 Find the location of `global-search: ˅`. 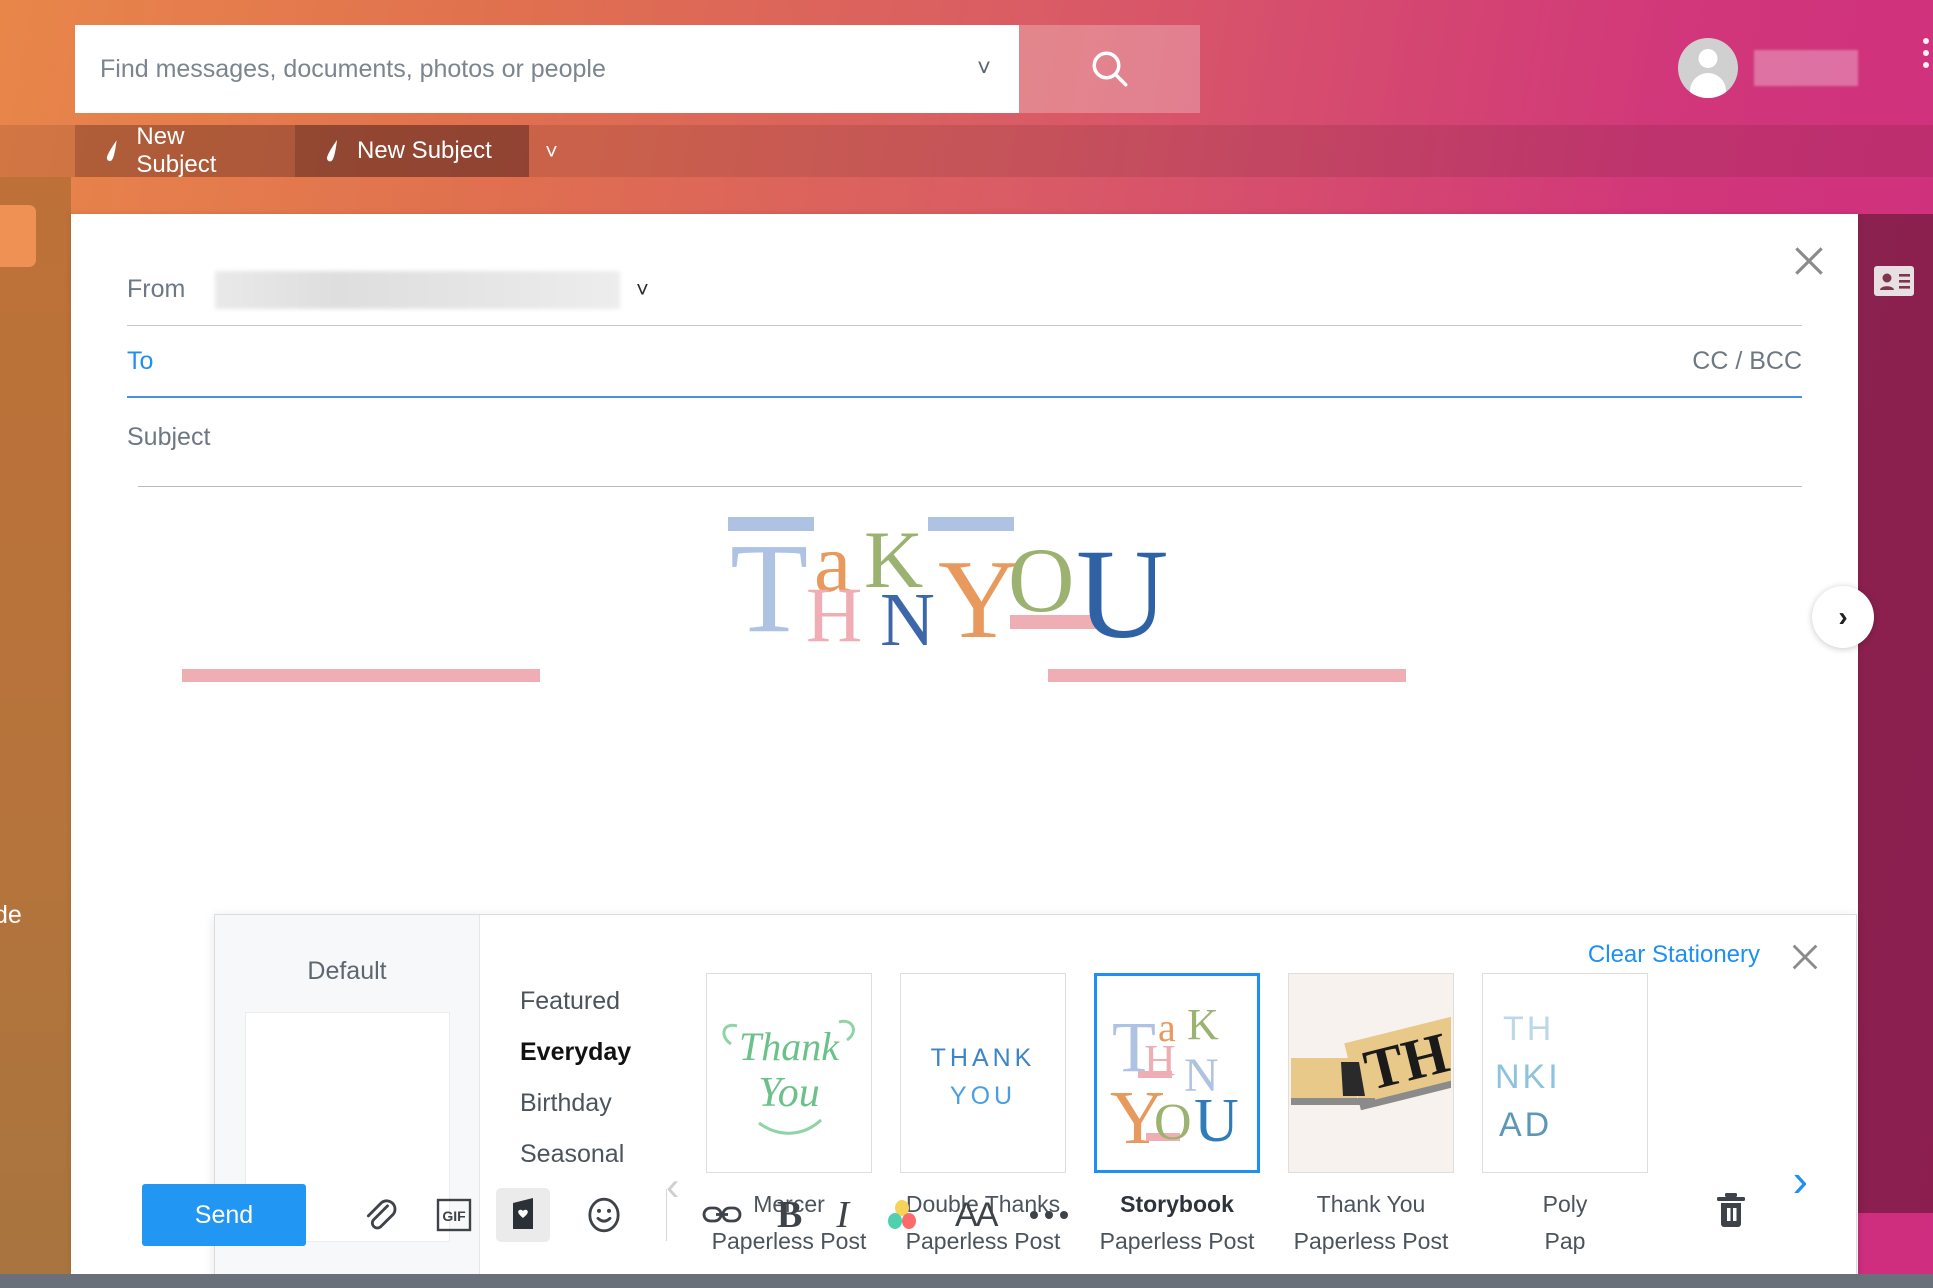

global-search: ˅ is located at coordinates (637, 69).